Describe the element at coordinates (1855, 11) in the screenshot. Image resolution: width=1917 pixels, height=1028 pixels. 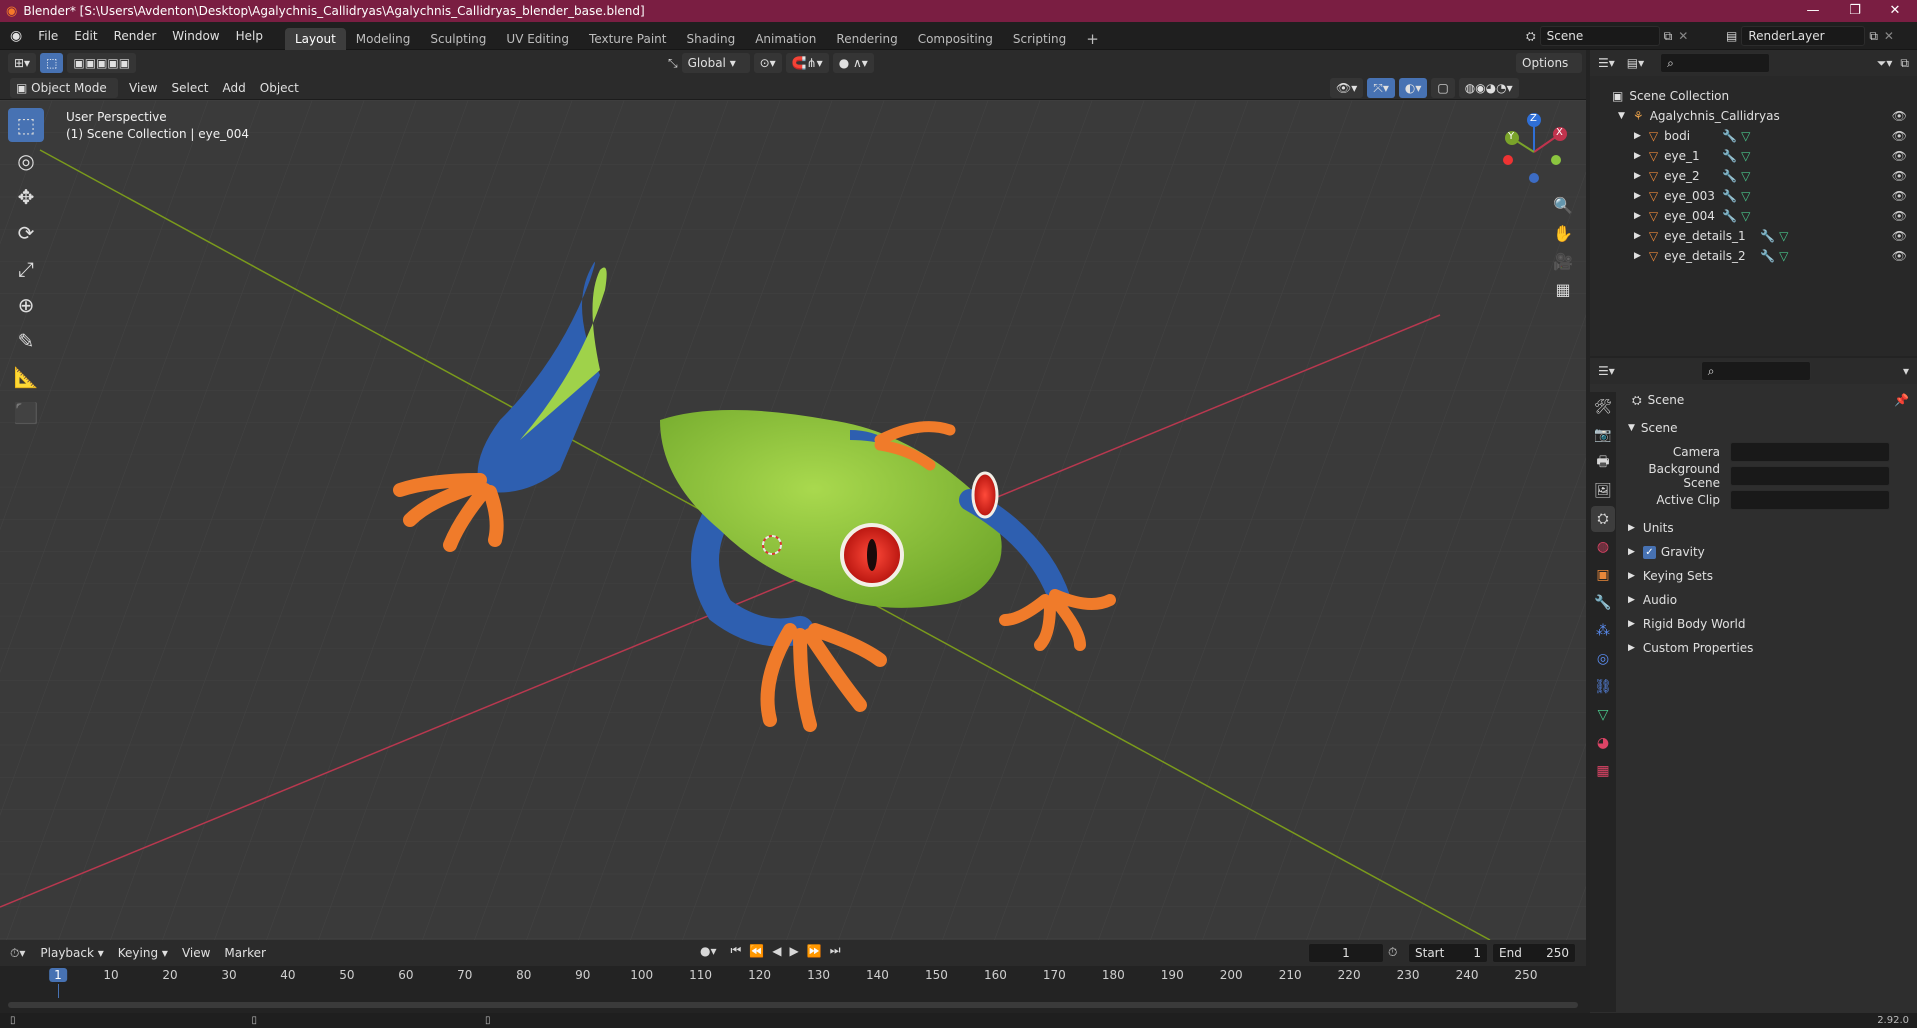
I see `maximize-button: ❐` at that location.